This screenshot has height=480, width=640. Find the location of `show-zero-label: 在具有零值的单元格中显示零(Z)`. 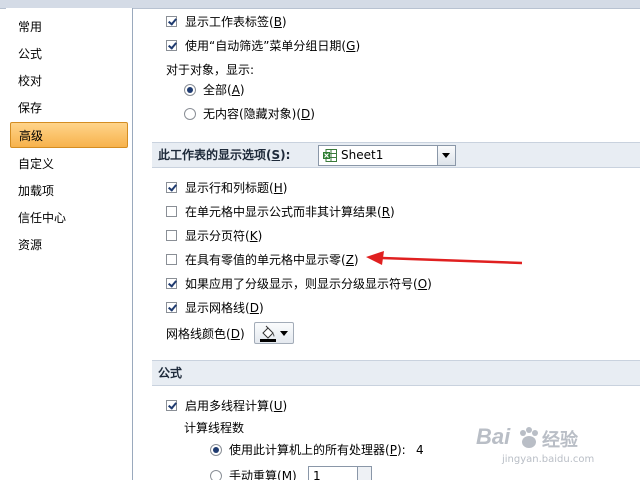

show-zero-label: 在具有零值的单元格中显示零(Z) is located at coordinates (272, 260).